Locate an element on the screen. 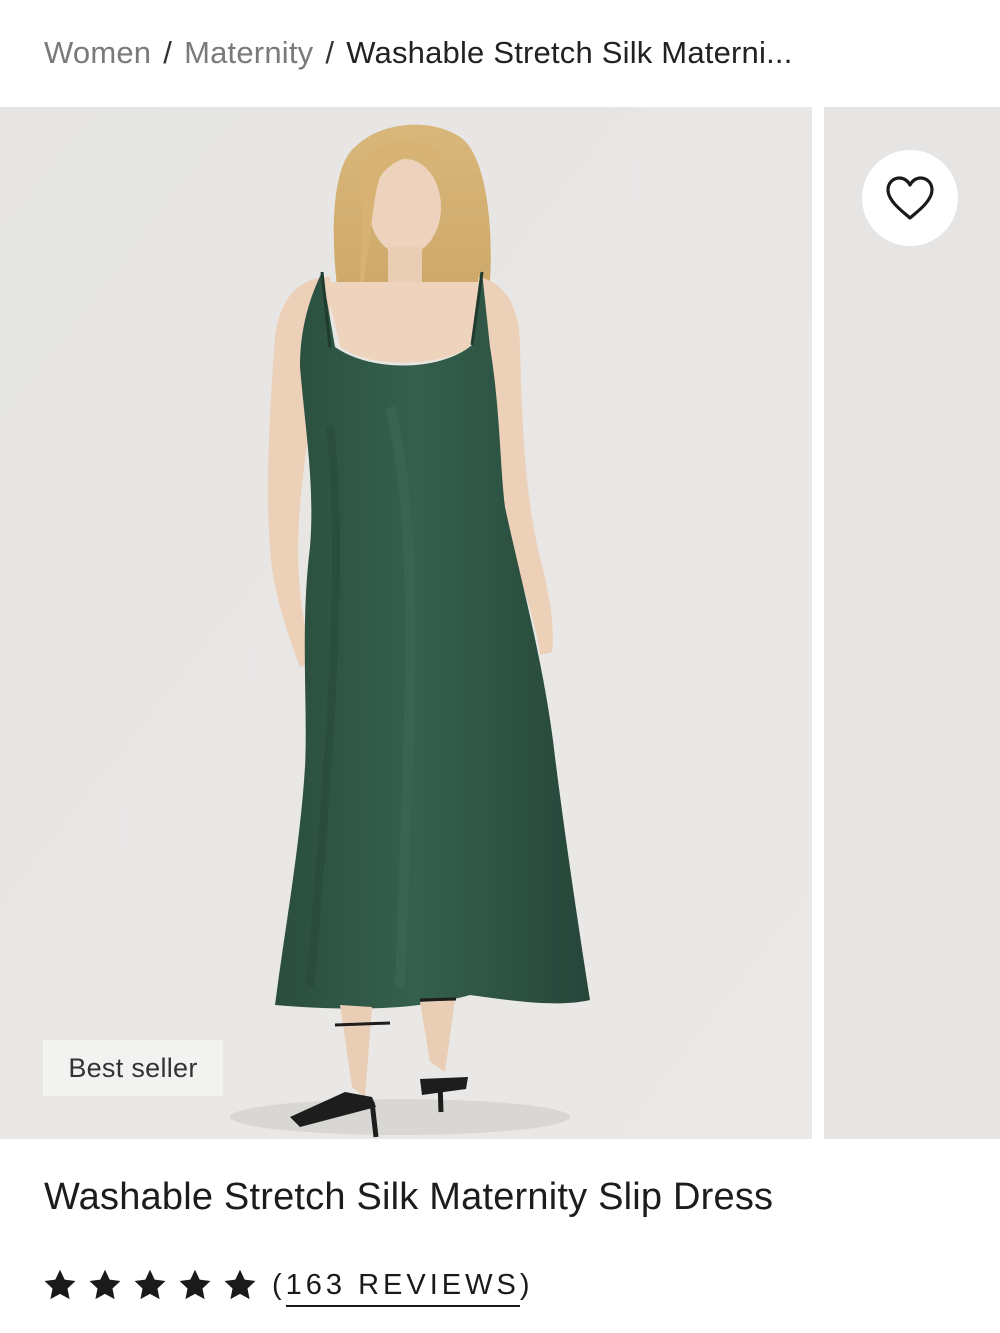  star-rating is located at coordinates (150, 1285).